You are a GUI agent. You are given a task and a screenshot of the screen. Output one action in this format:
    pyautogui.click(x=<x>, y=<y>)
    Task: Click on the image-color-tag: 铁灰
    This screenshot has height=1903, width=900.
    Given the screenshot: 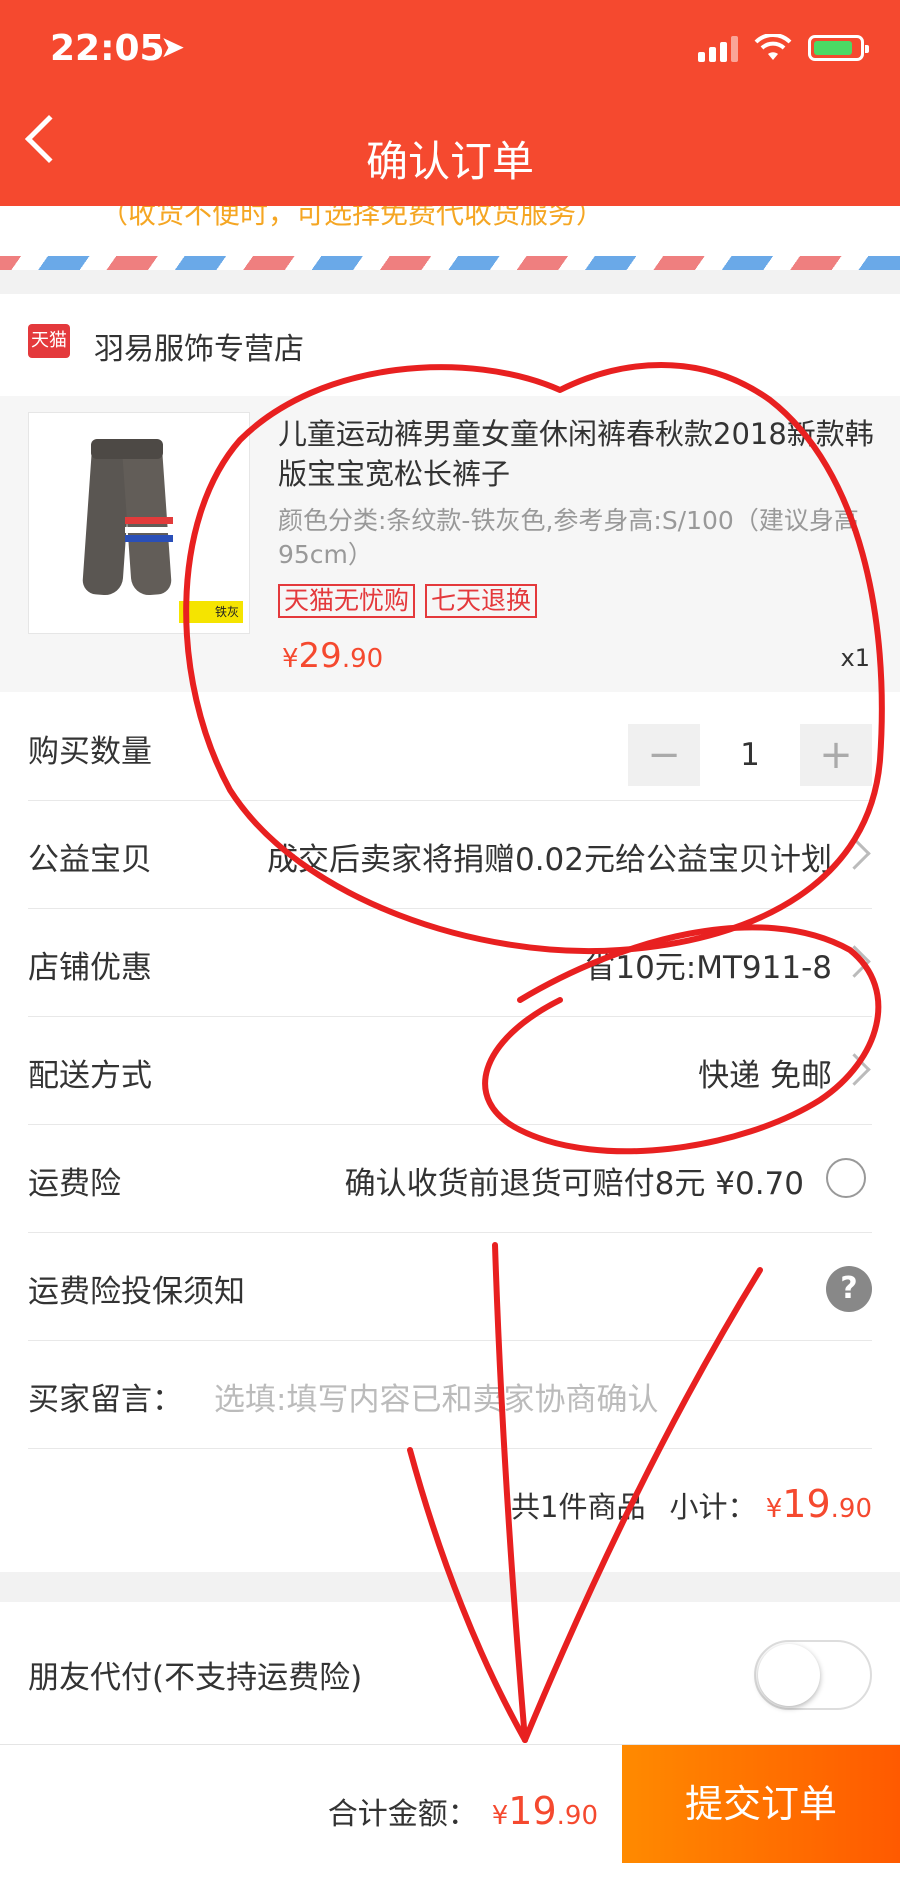 What is the action you would take?
    pyautogui.click(x=211, y=612)
    